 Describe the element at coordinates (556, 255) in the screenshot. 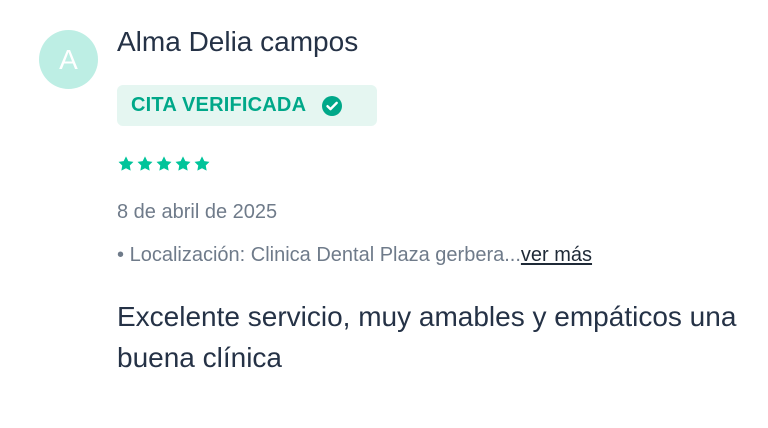

I see `see-more-link: ver más` at that location.